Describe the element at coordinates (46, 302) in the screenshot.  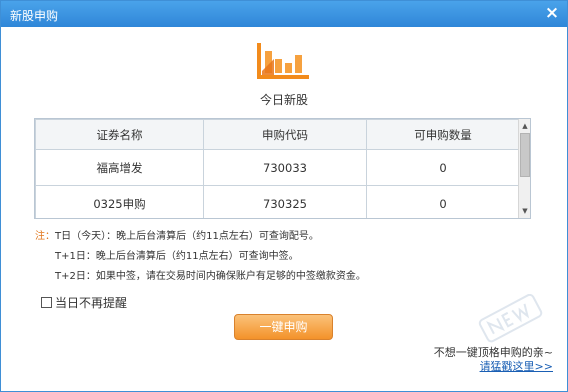
I see `dont-remind-checkbox` at that location.